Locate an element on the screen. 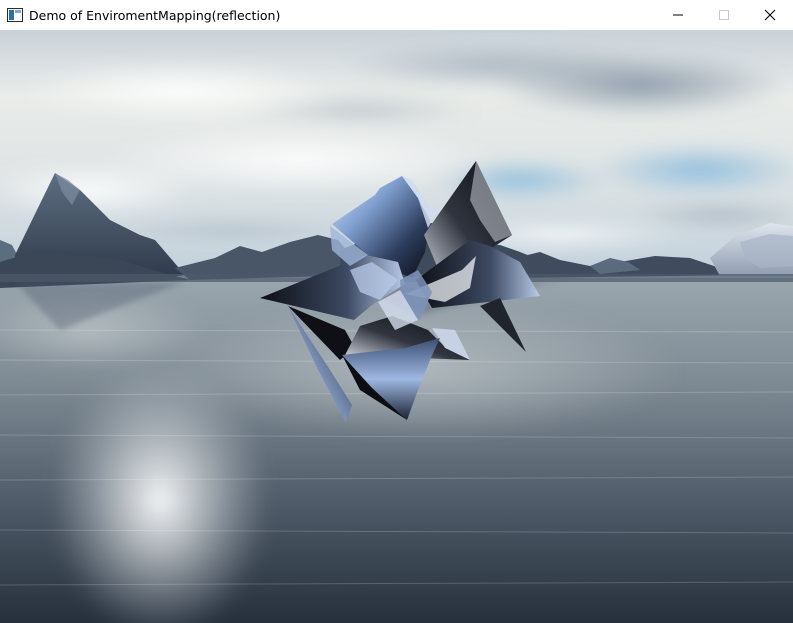 This screenshot has height=623, width=793. window-controls is located at coordinates (724, 15).